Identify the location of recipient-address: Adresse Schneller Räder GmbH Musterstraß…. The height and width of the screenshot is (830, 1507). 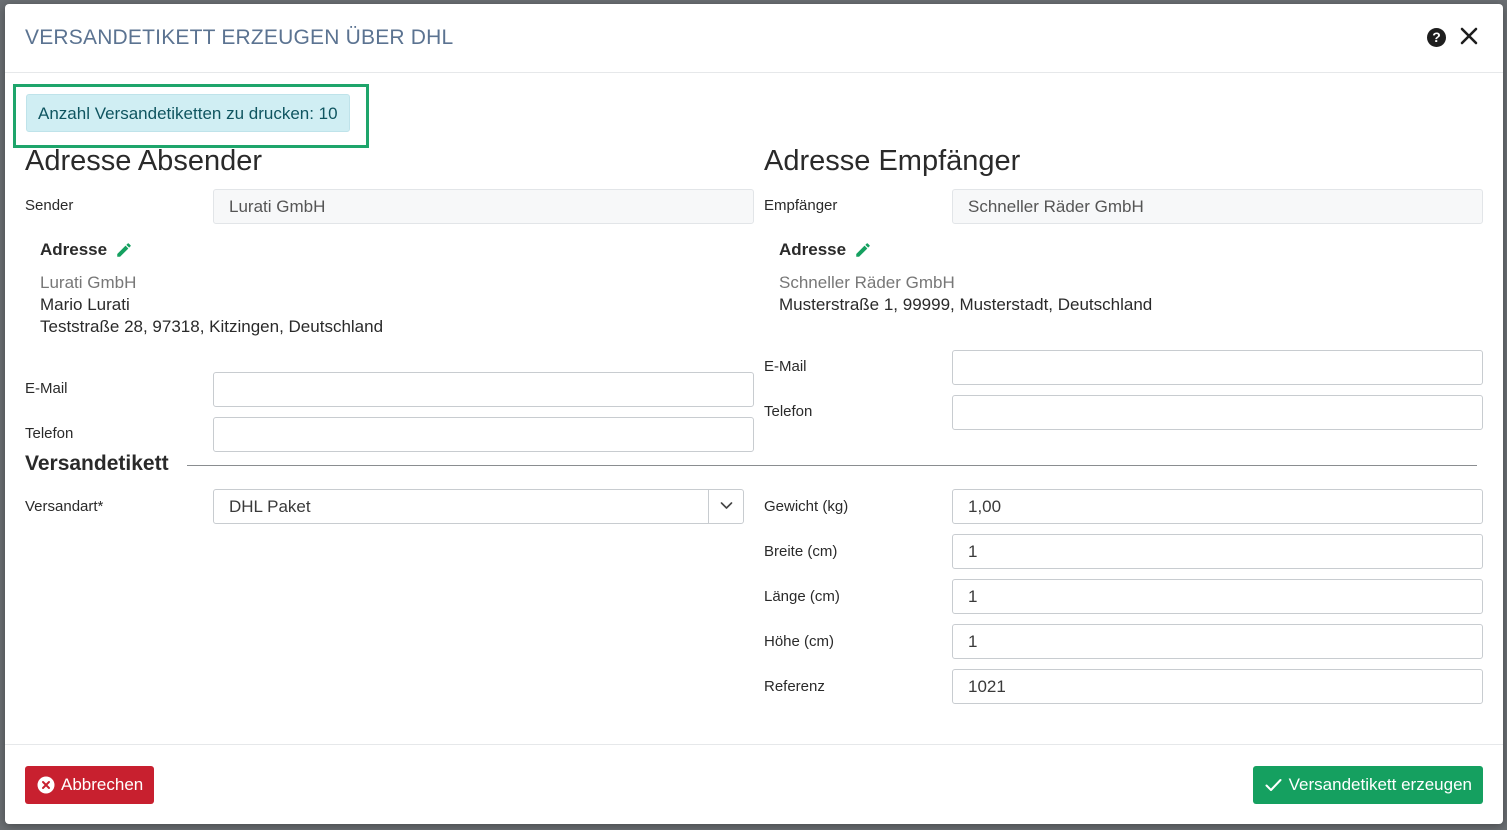
(965, 278).